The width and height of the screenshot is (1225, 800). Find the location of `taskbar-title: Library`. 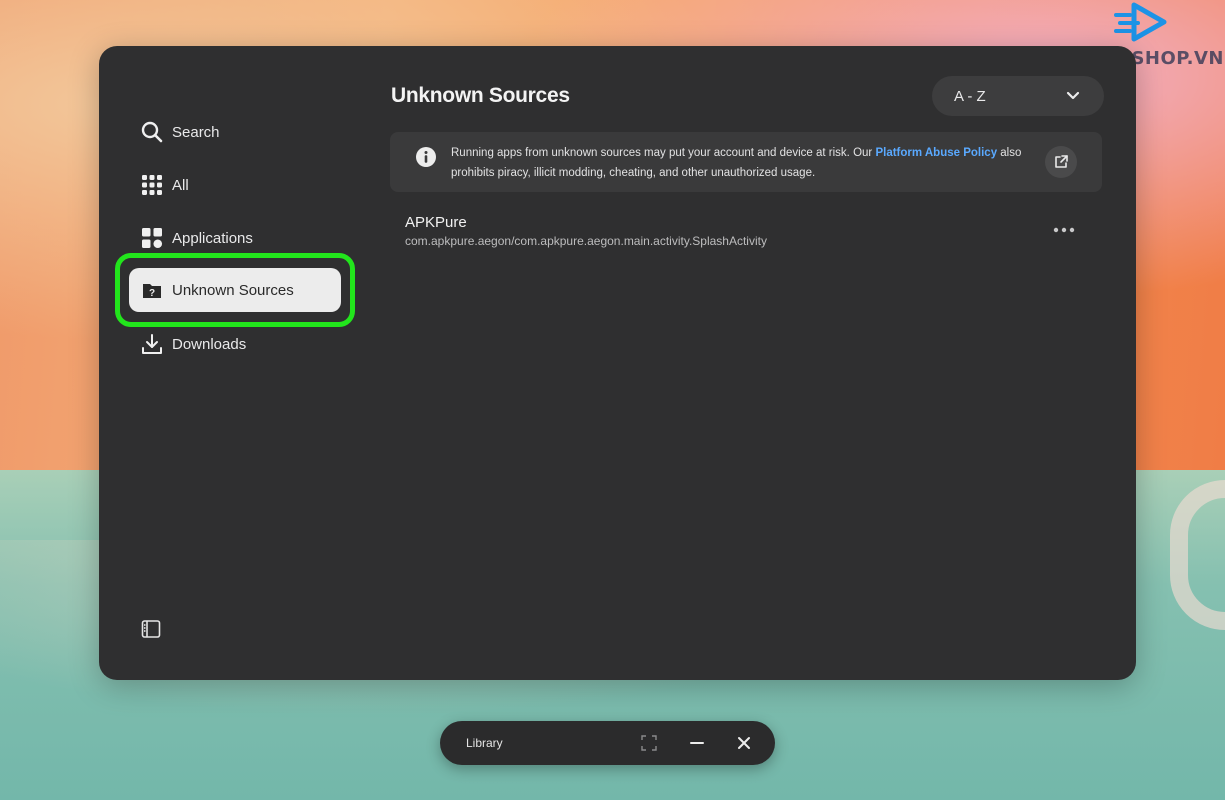

taskbar-title: Library is located at coordinates (484, 743).